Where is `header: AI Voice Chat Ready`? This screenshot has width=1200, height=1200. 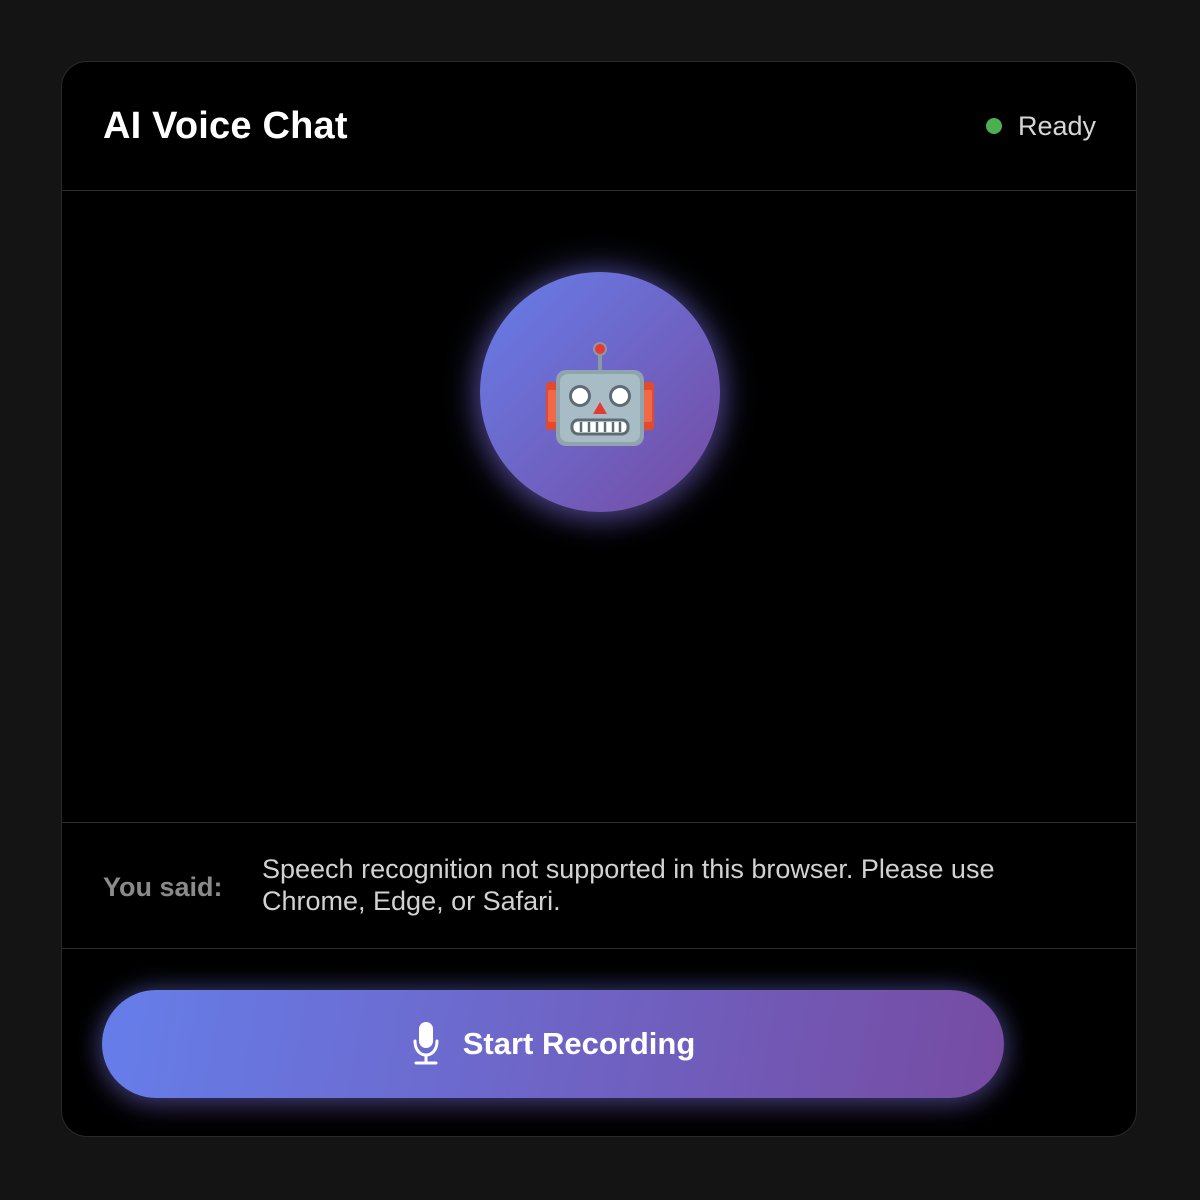
header: AI Voice Chat Ready is located at coordinates (599, 126).